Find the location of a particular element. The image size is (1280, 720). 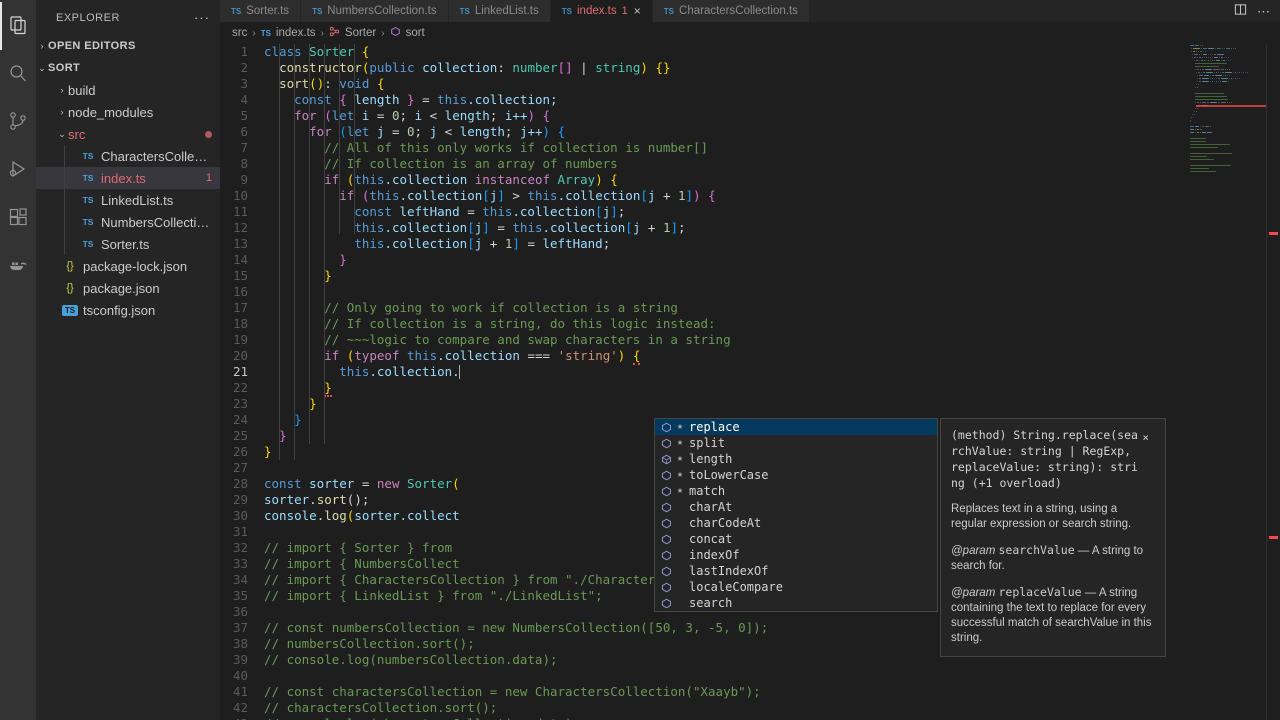

code-token: sorter is located at coordinates (332, 483).